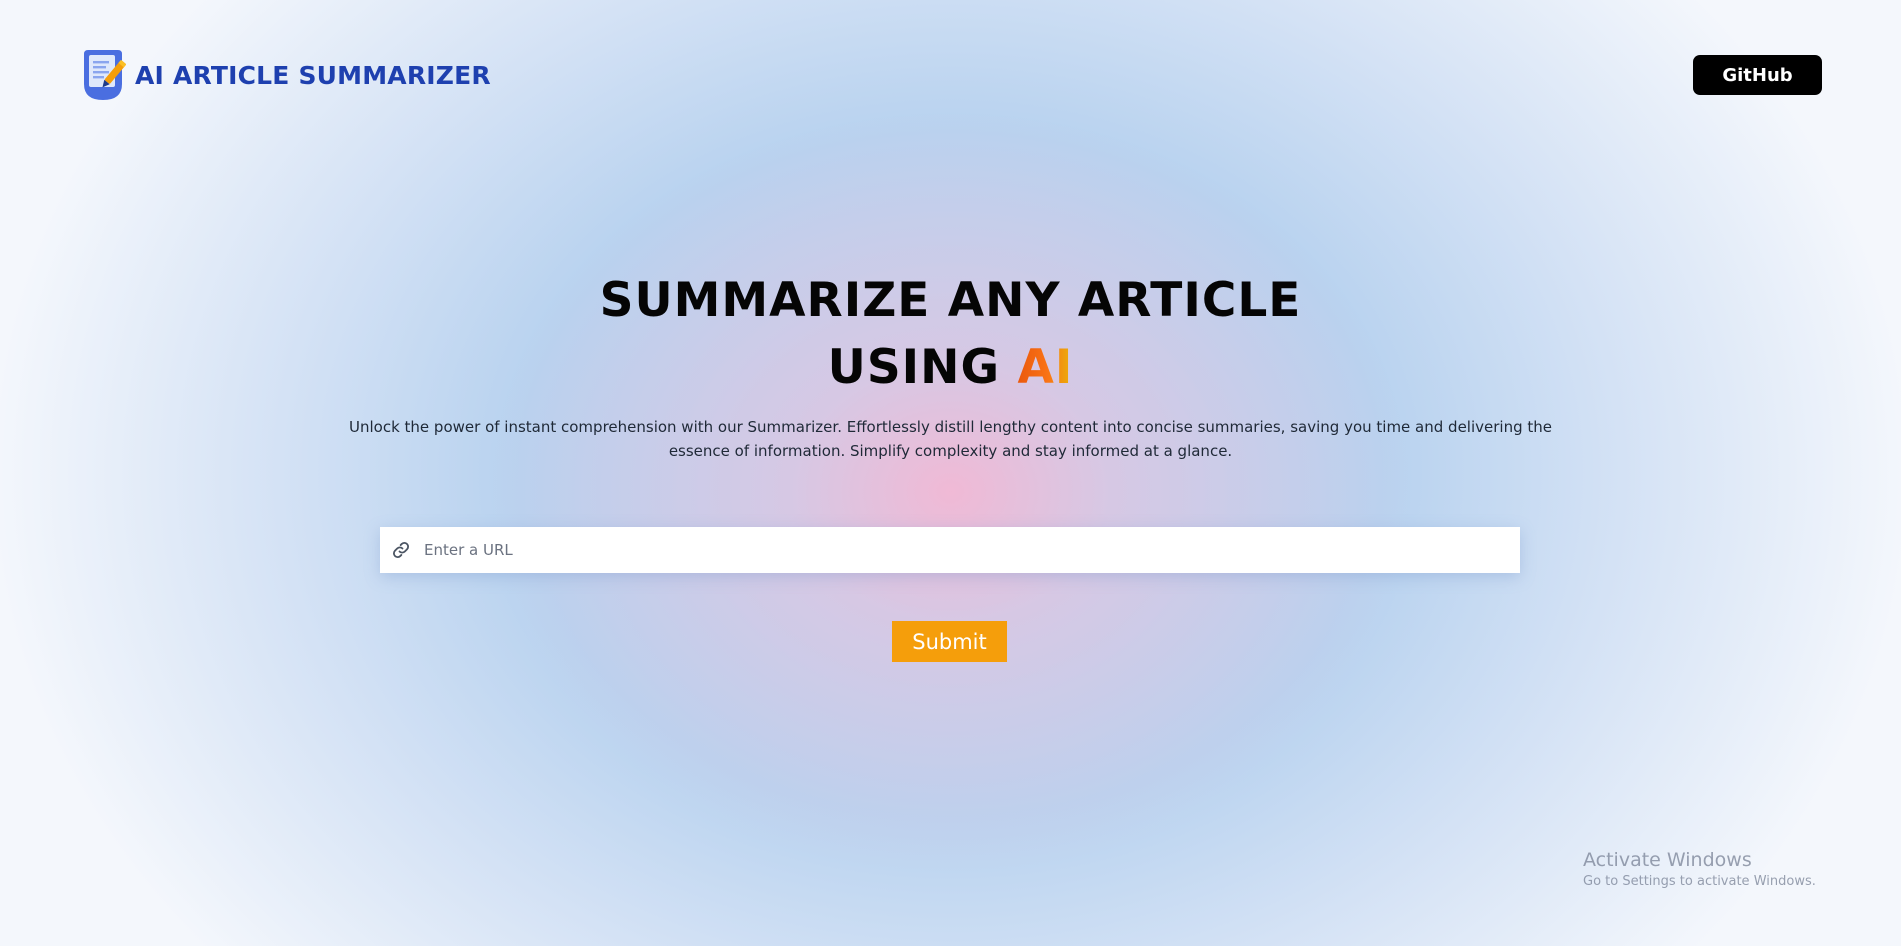  What do you see at coordinates (1045, 367) in the screenshot?
I see `hero-title-accent: AI` at bounding box center [1045, 367].